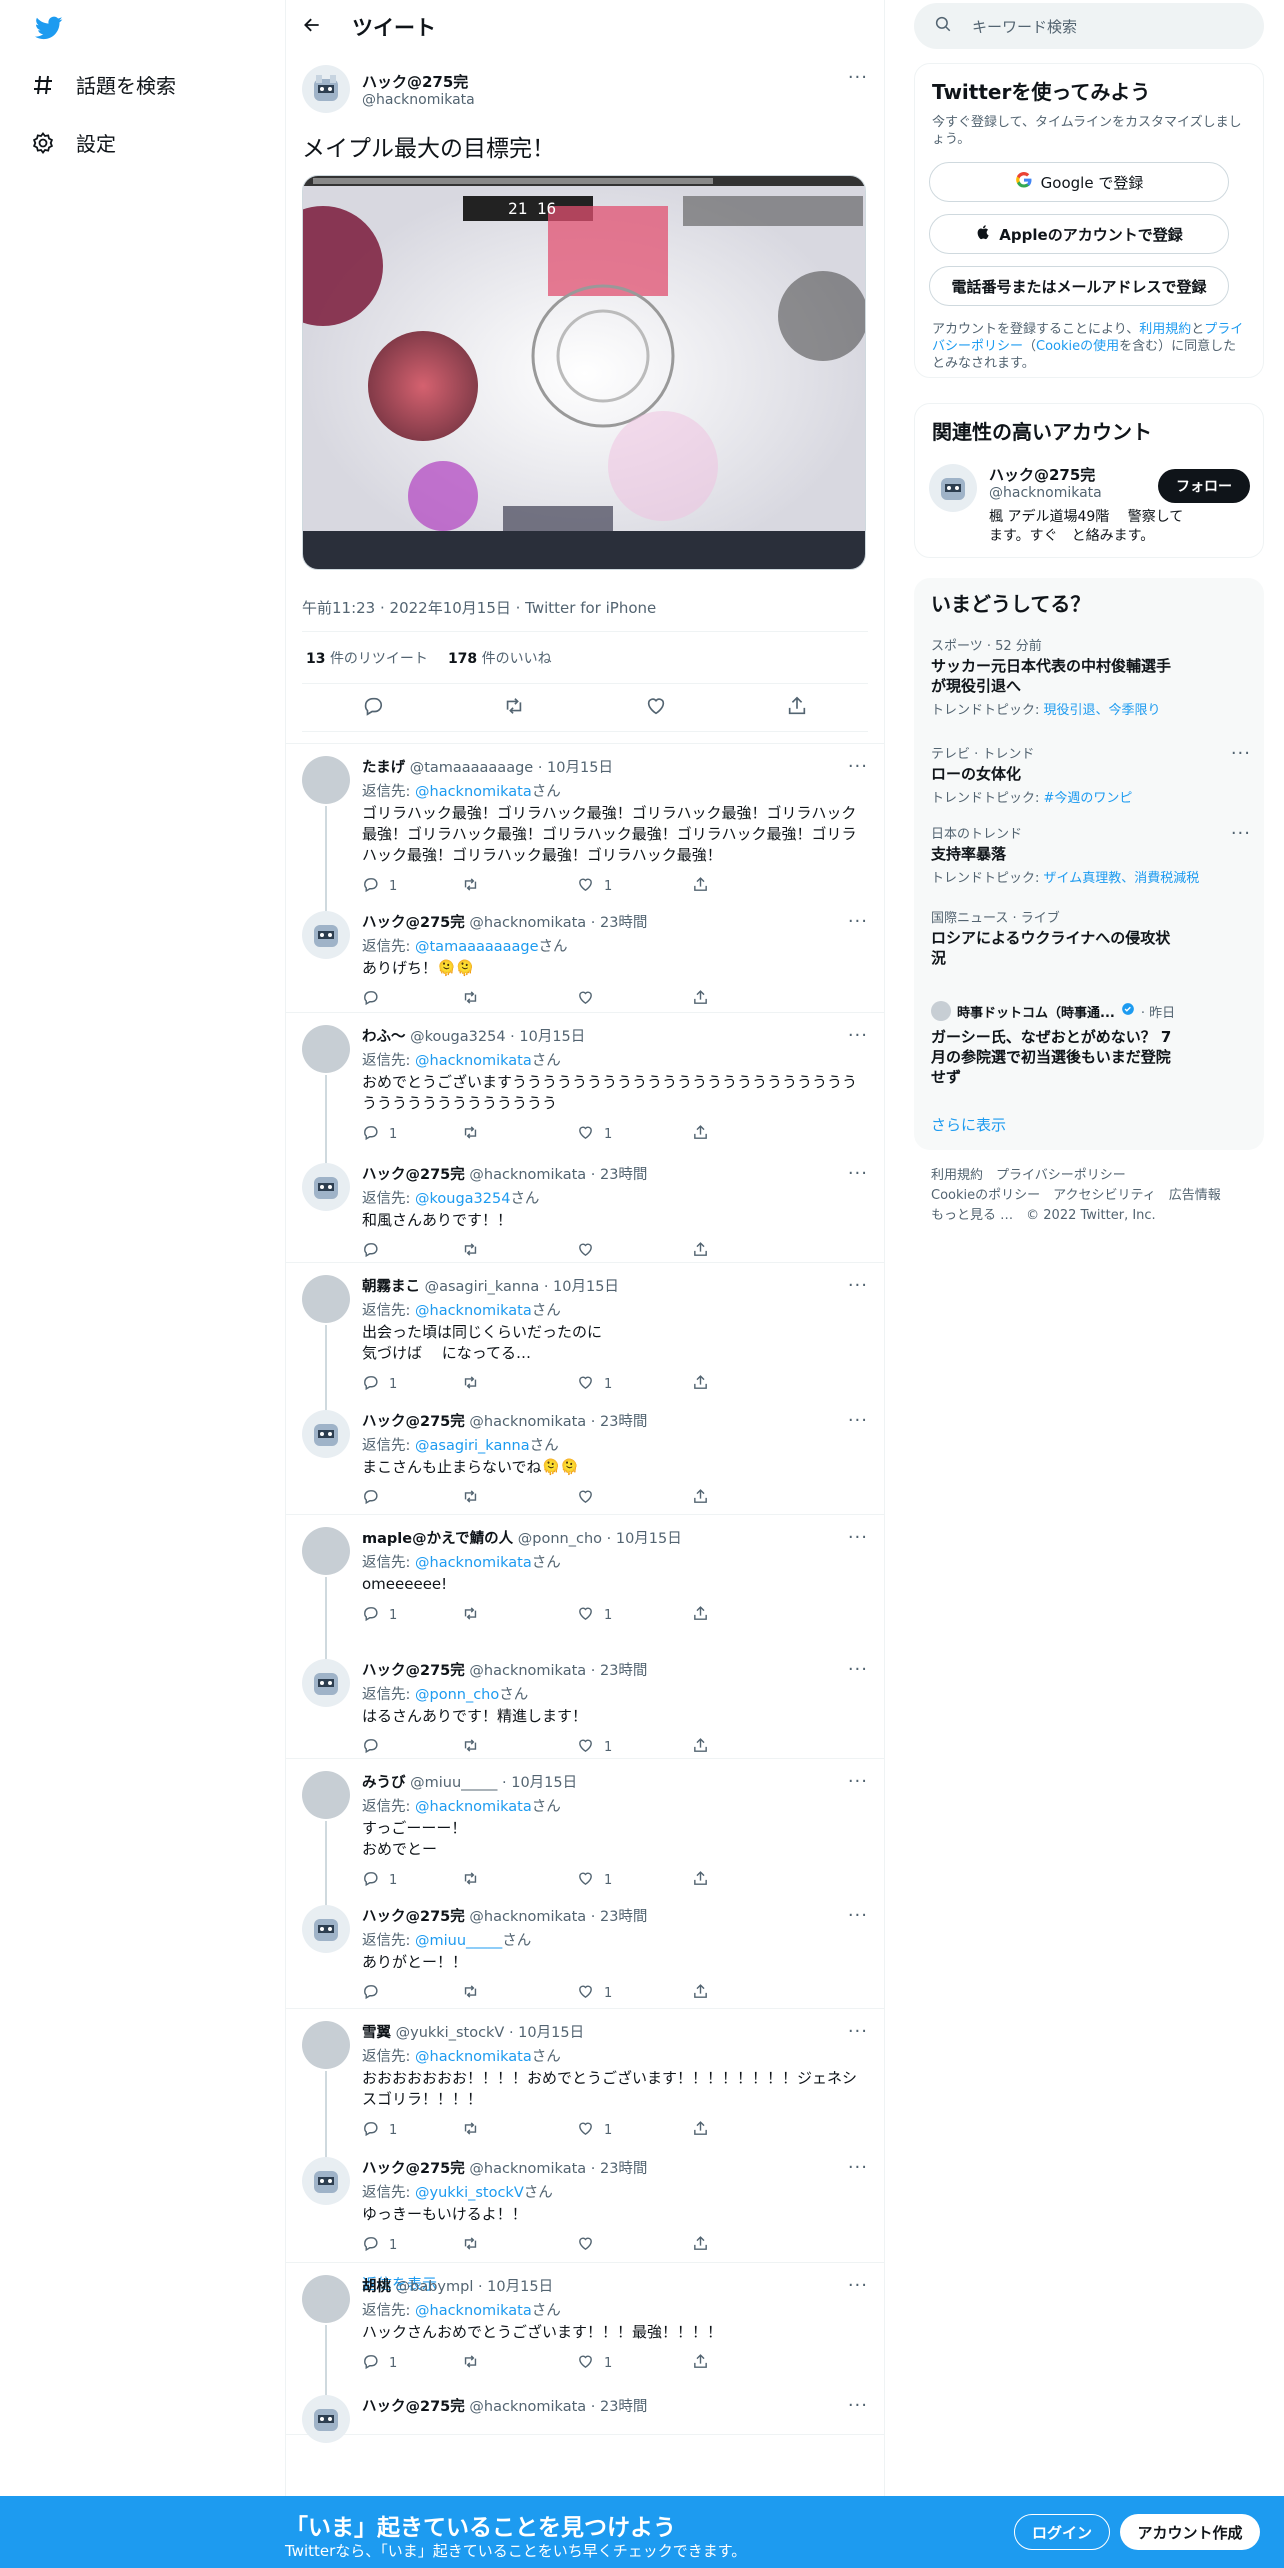 The height and width of the screenshot is (2568, 1284). I want to click on footer-terms: 利用規約, so click(957, 1175).